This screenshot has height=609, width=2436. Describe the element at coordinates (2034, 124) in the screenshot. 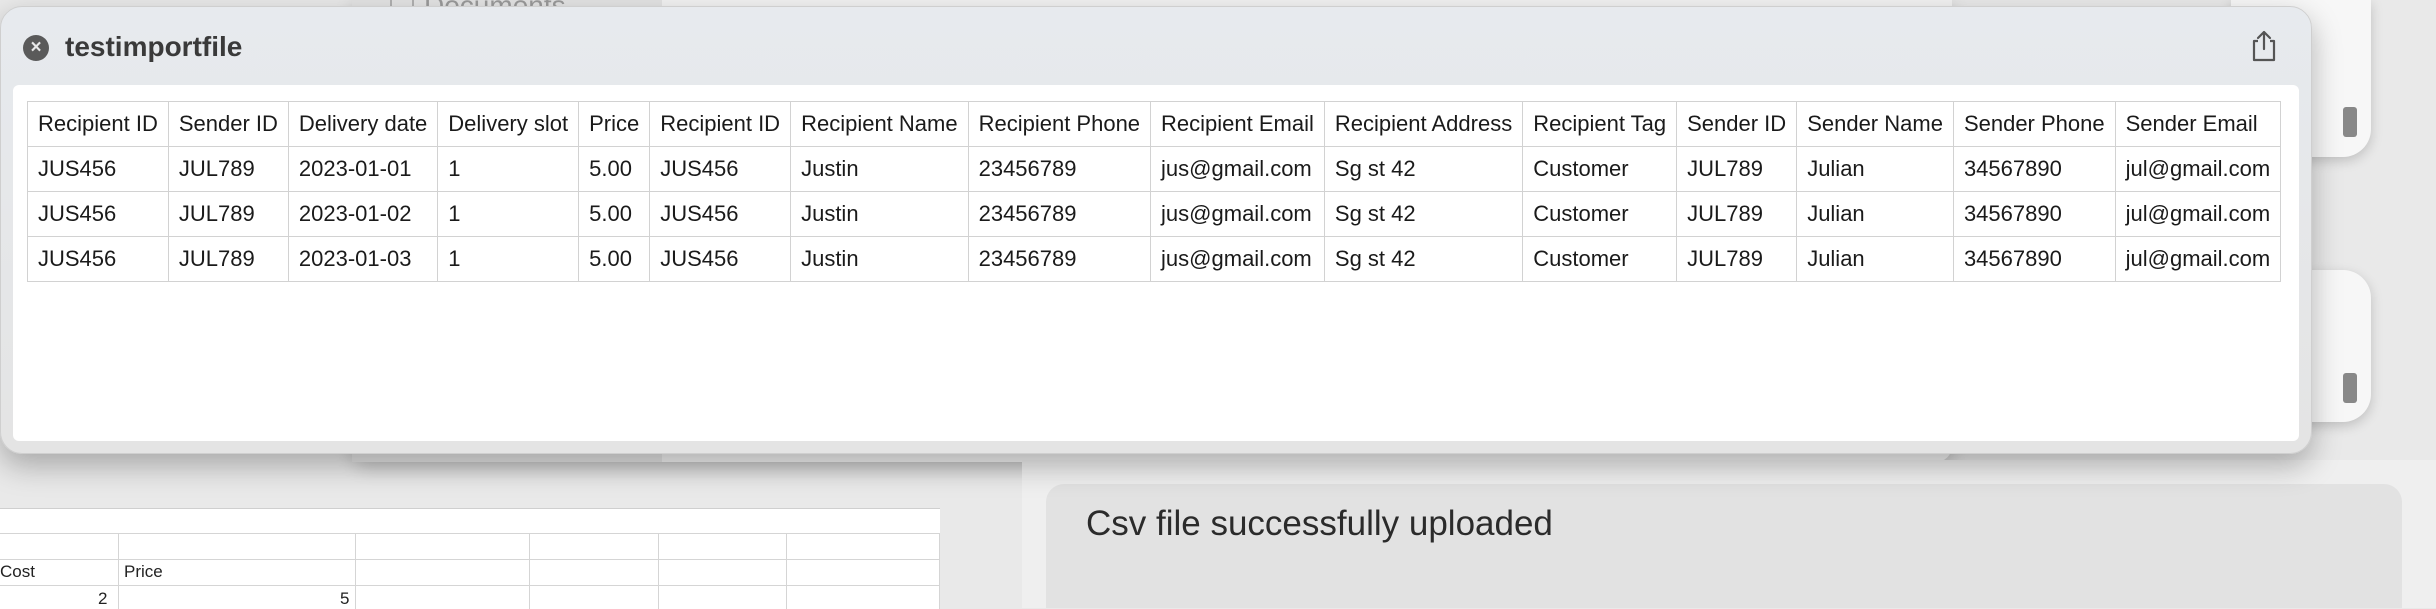

I see `column-header: Sender Phone` at that location.